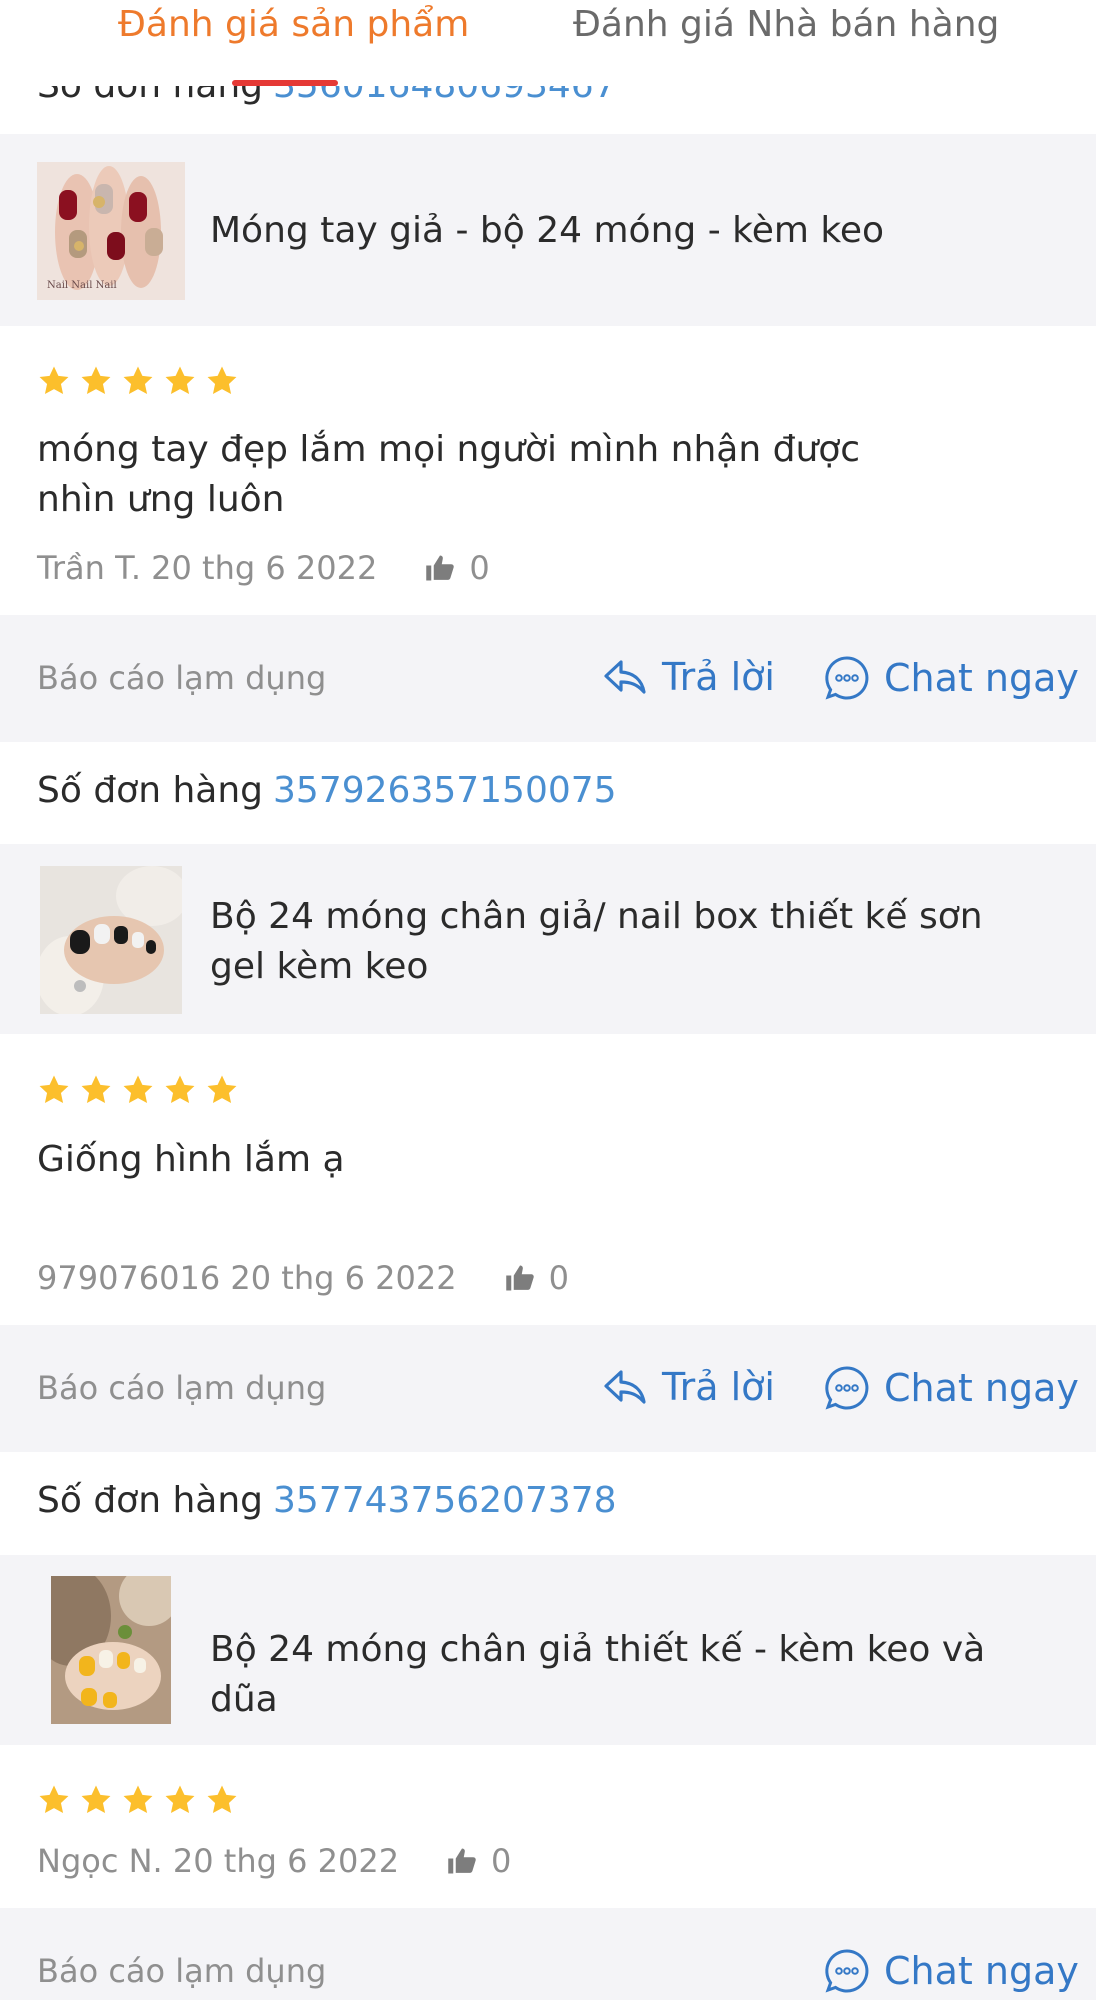 This screenshot has height=2000, width=1096. I want to click on product-name: Móng tay giả - bộ 24 móng - kèm keo, so click(547, 230).